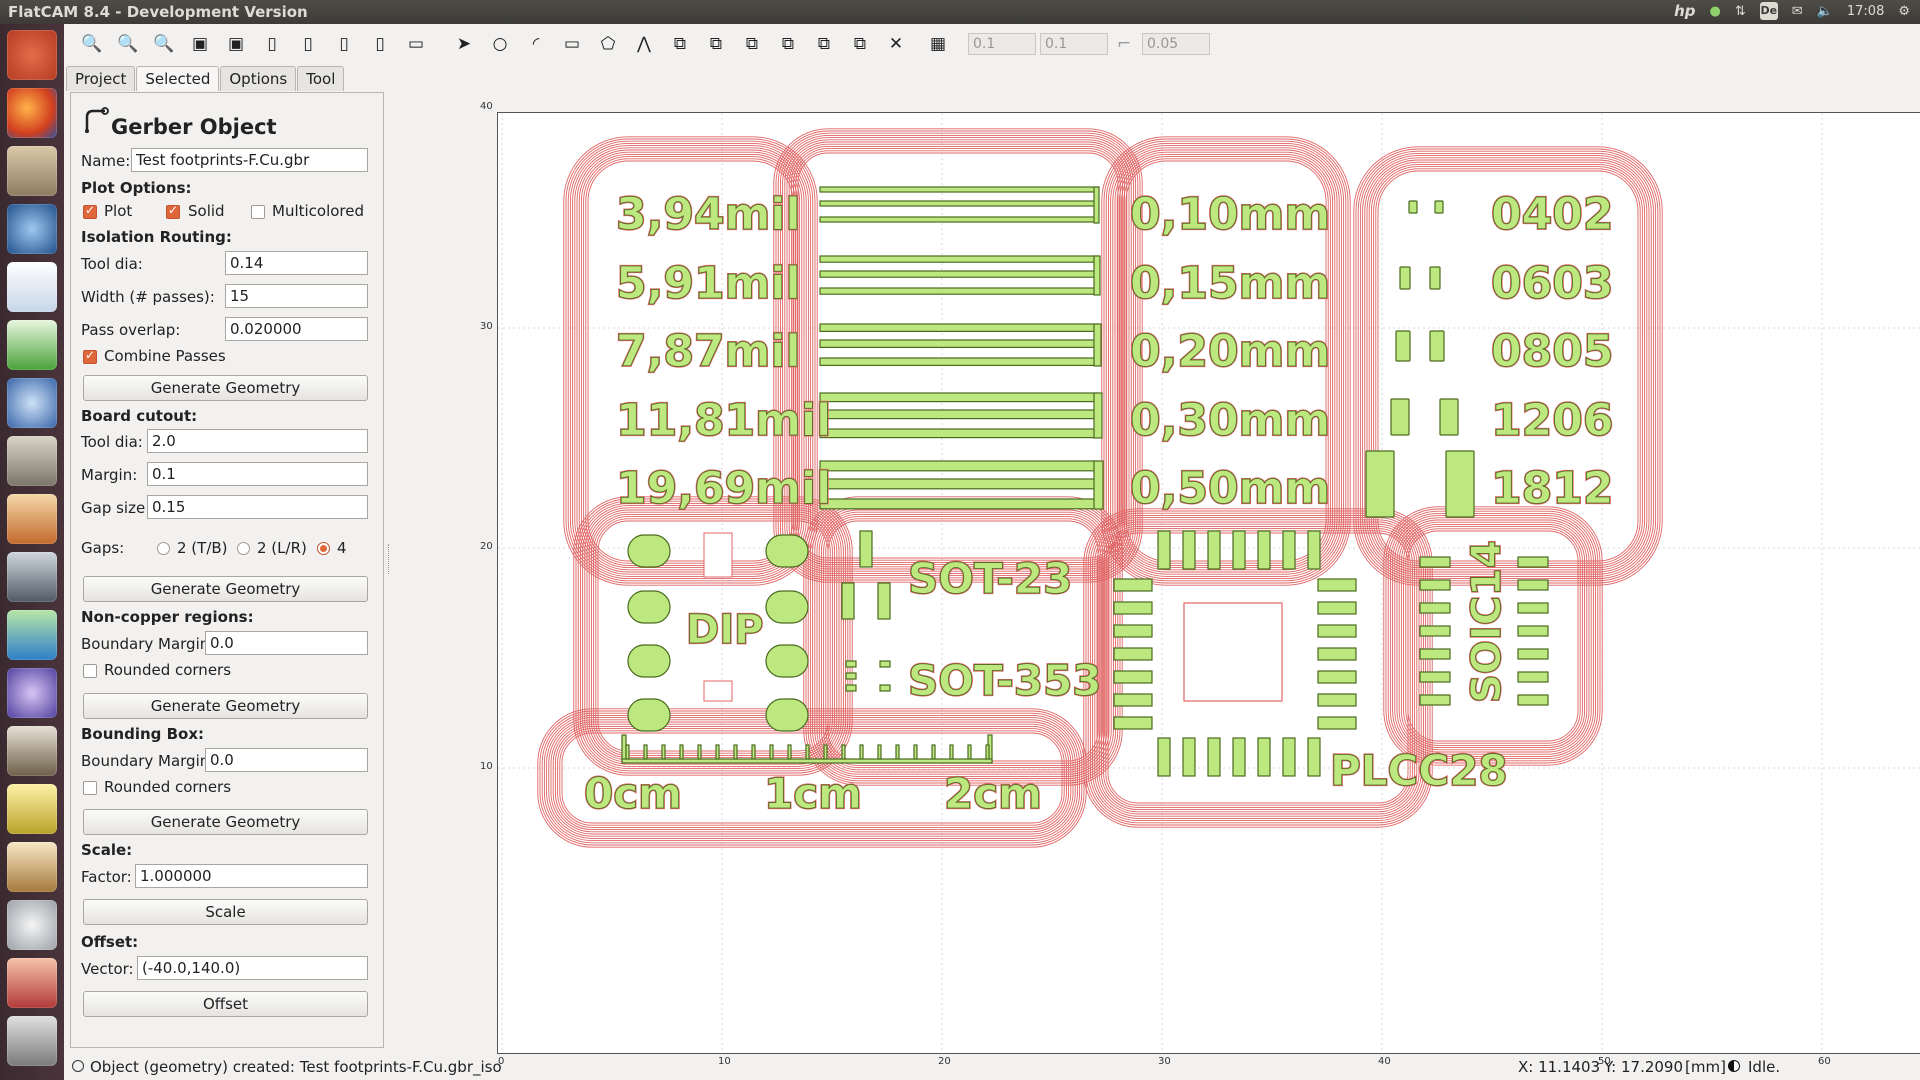 Image resolution: width=1920 pixels, height=1080 pixels. What do you see at coordinates (272, 44) in the screenshot?
I see `new-geometry-icon: ▯` at bounding box center [272, 44].